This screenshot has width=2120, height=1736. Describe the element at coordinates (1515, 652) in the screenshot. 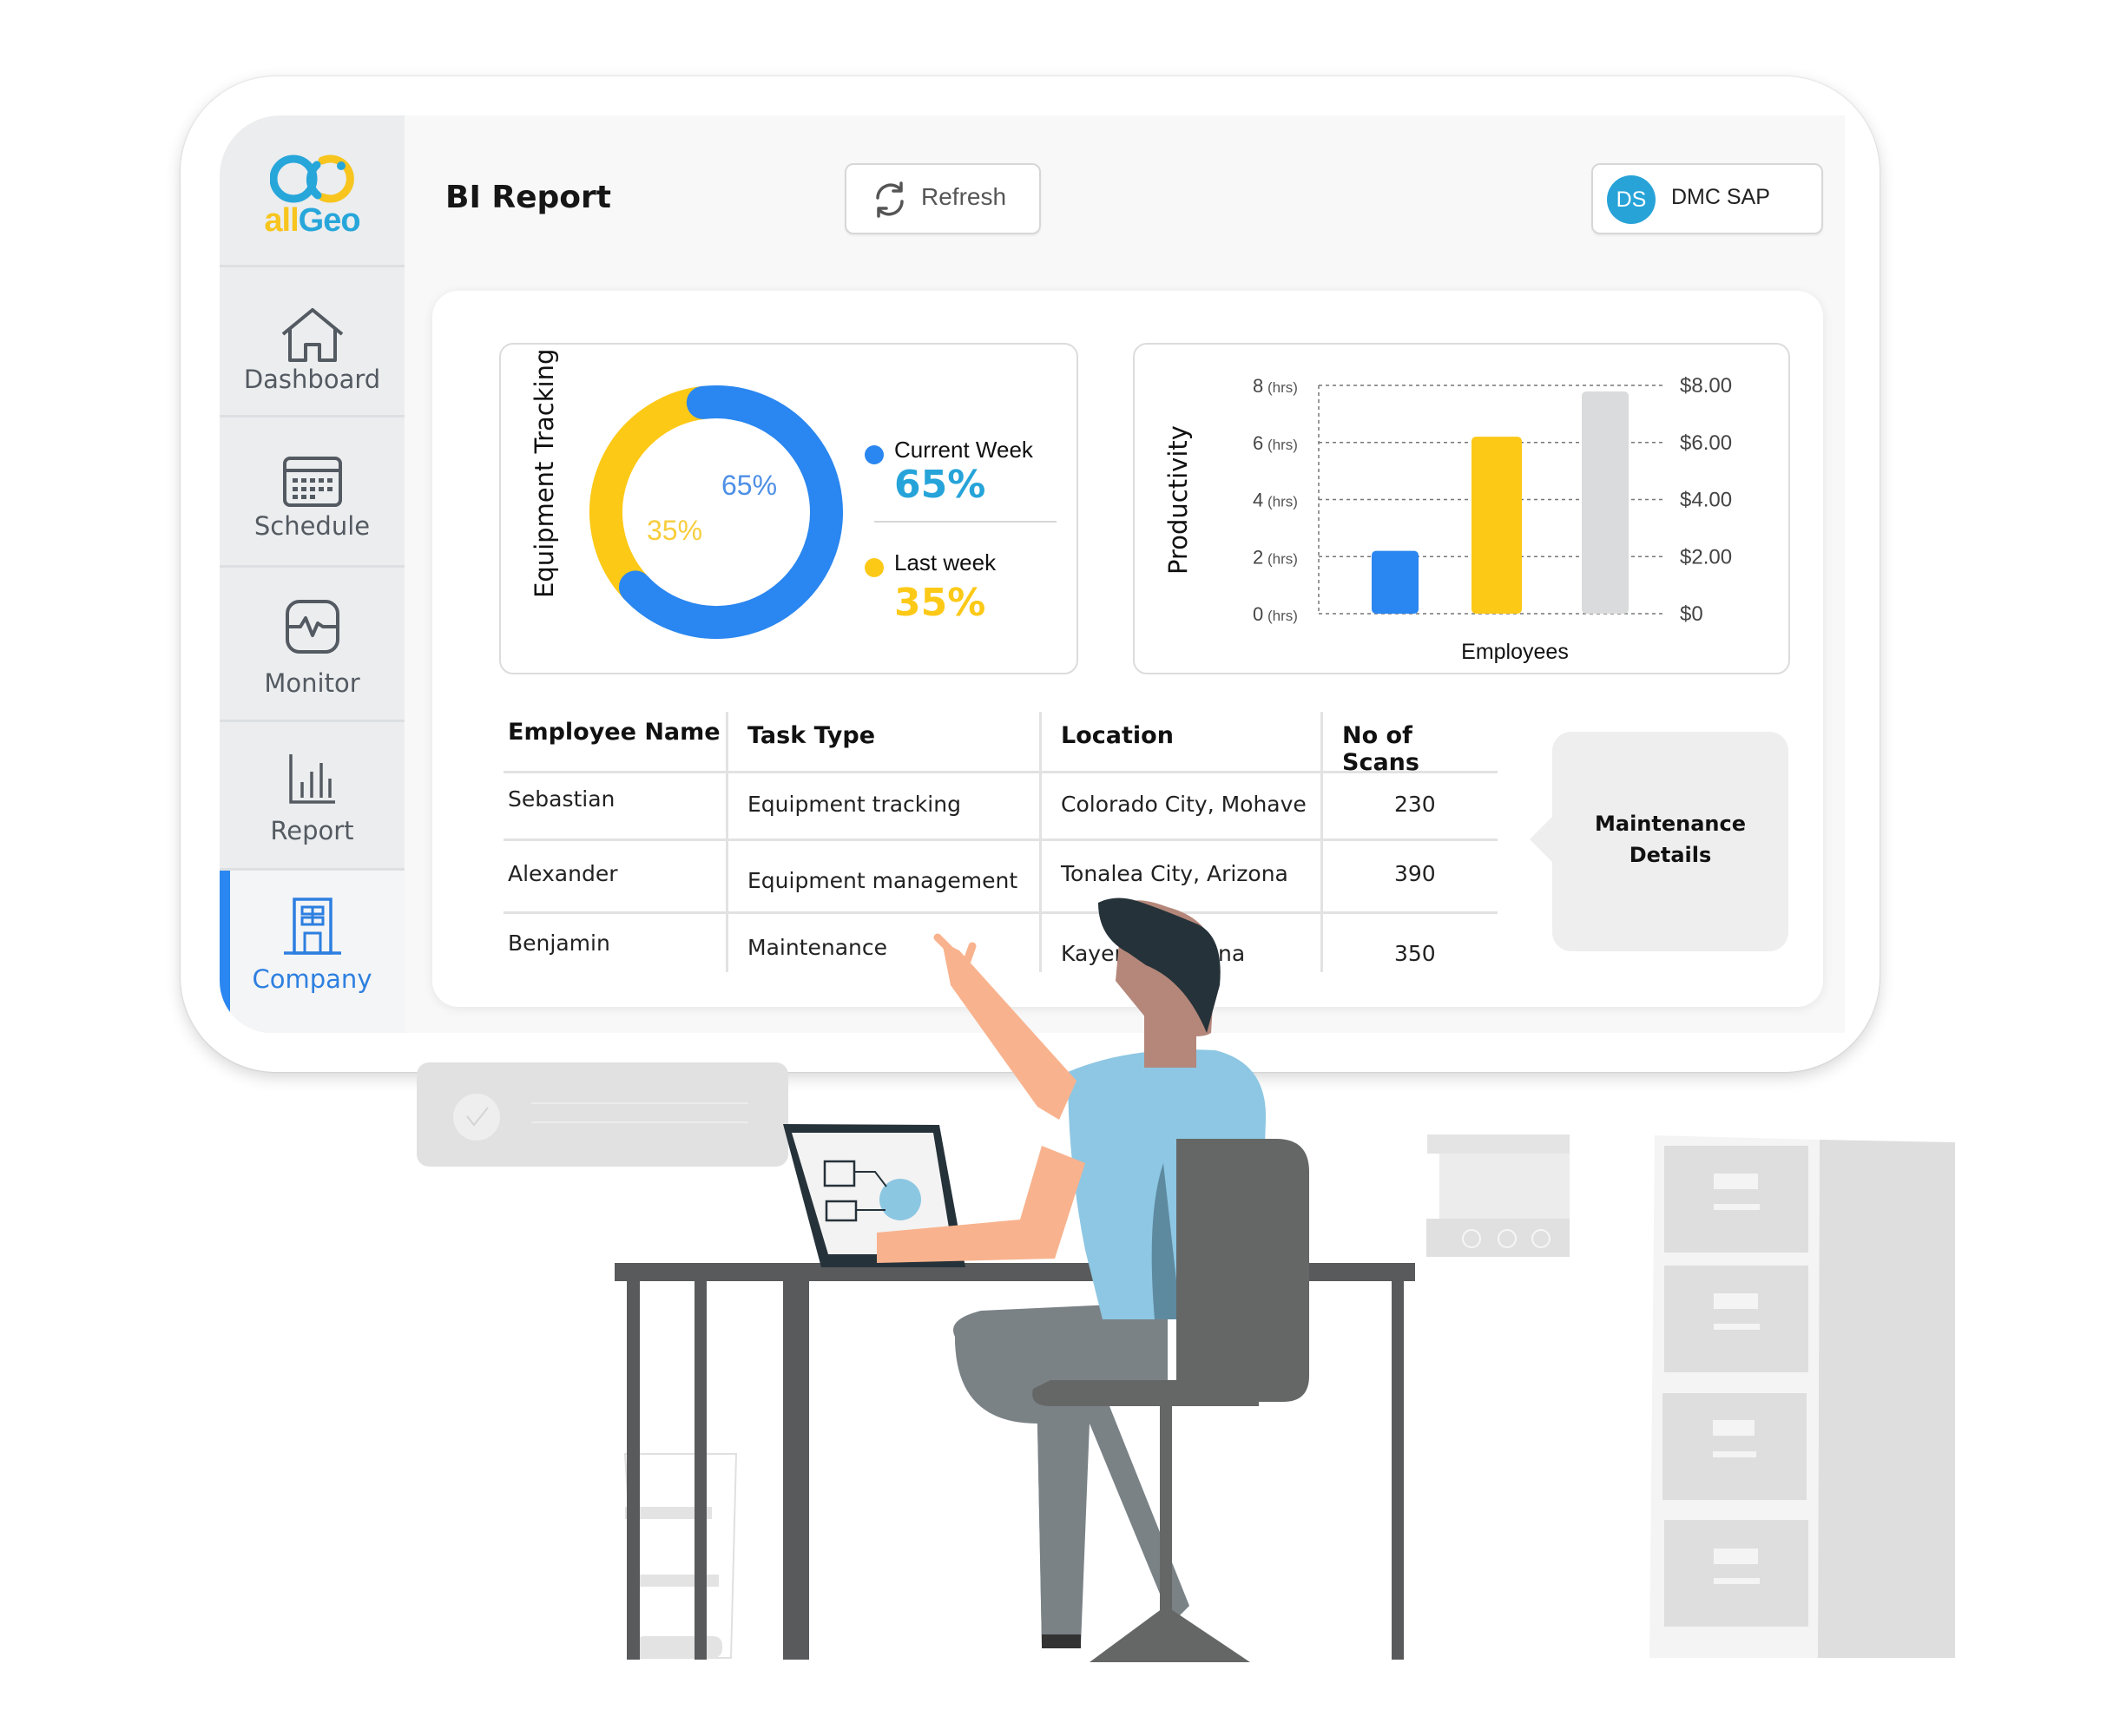

I see `x-axis-label: Employees` at that location.